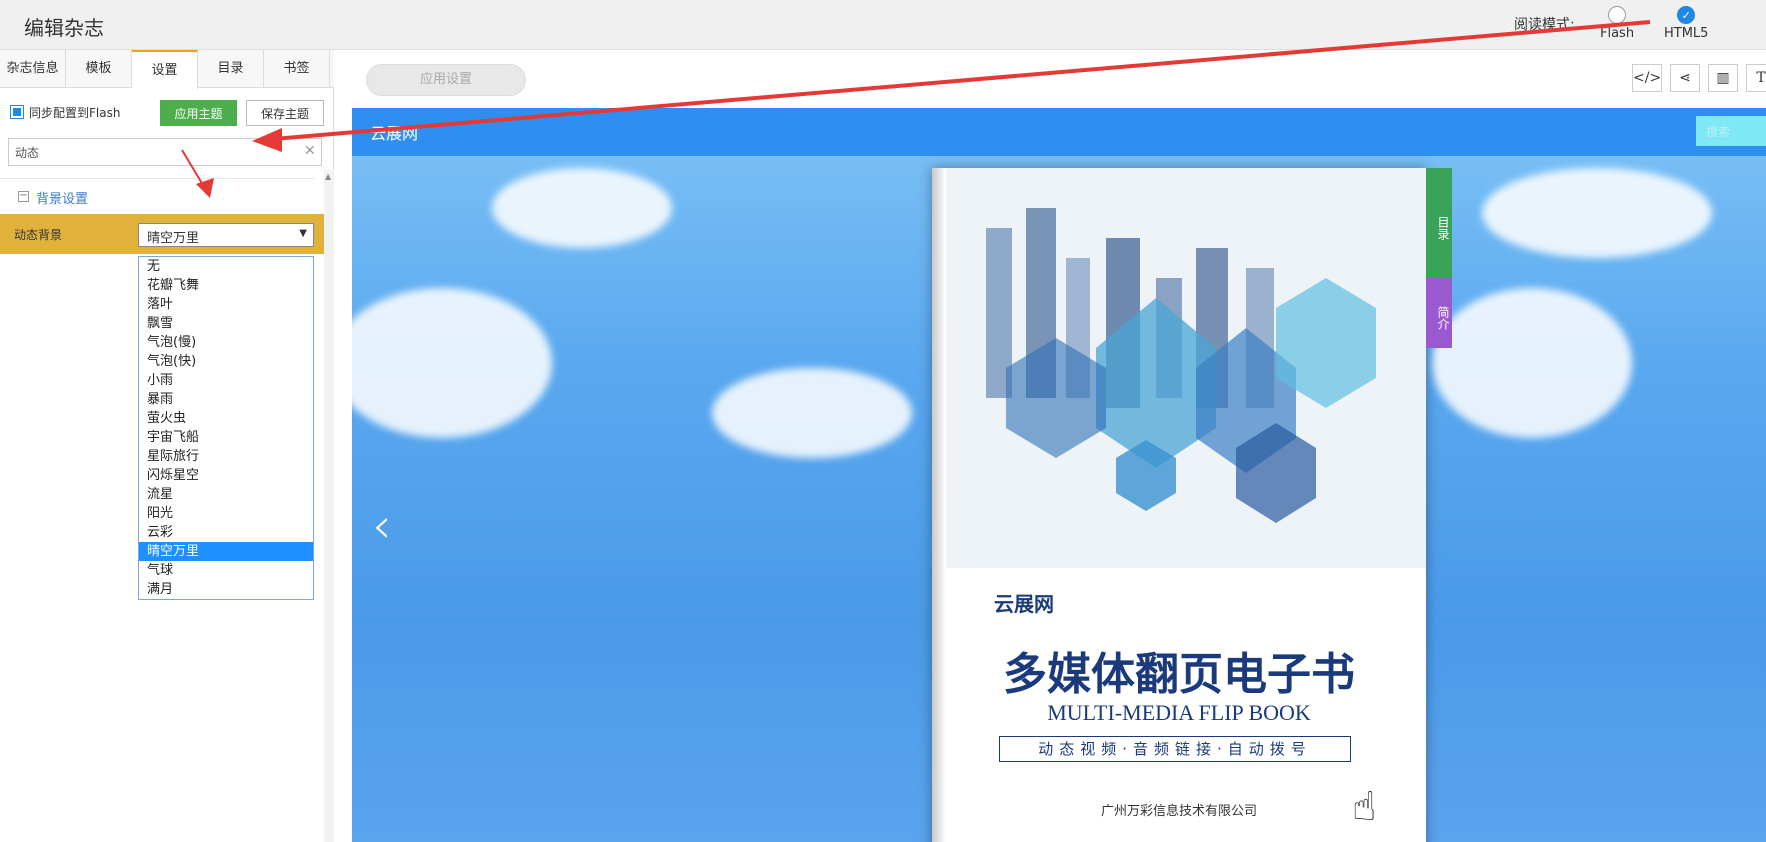 The height and width of the screenshot is (842, 1766). I want to click on collapse-icon: −, so click(23, 196).